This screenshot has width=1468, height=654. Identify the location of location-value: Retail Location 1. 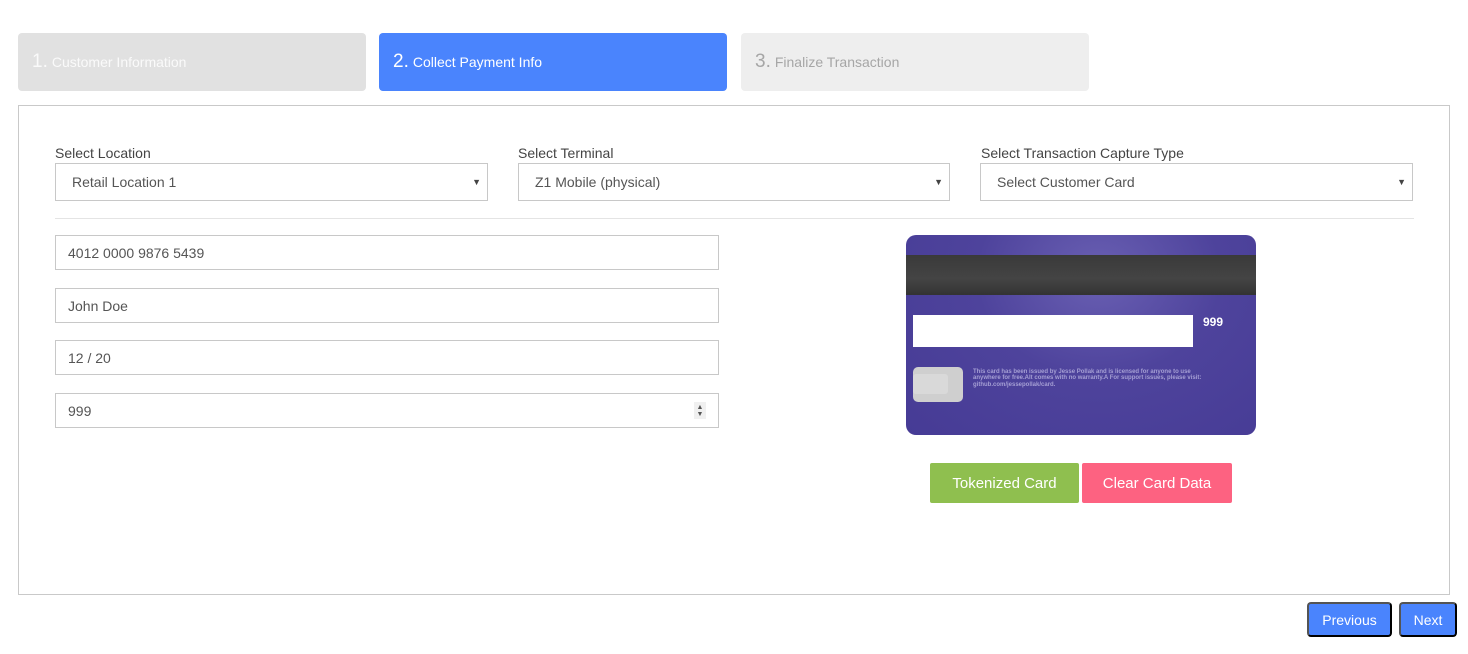
(124, 182).